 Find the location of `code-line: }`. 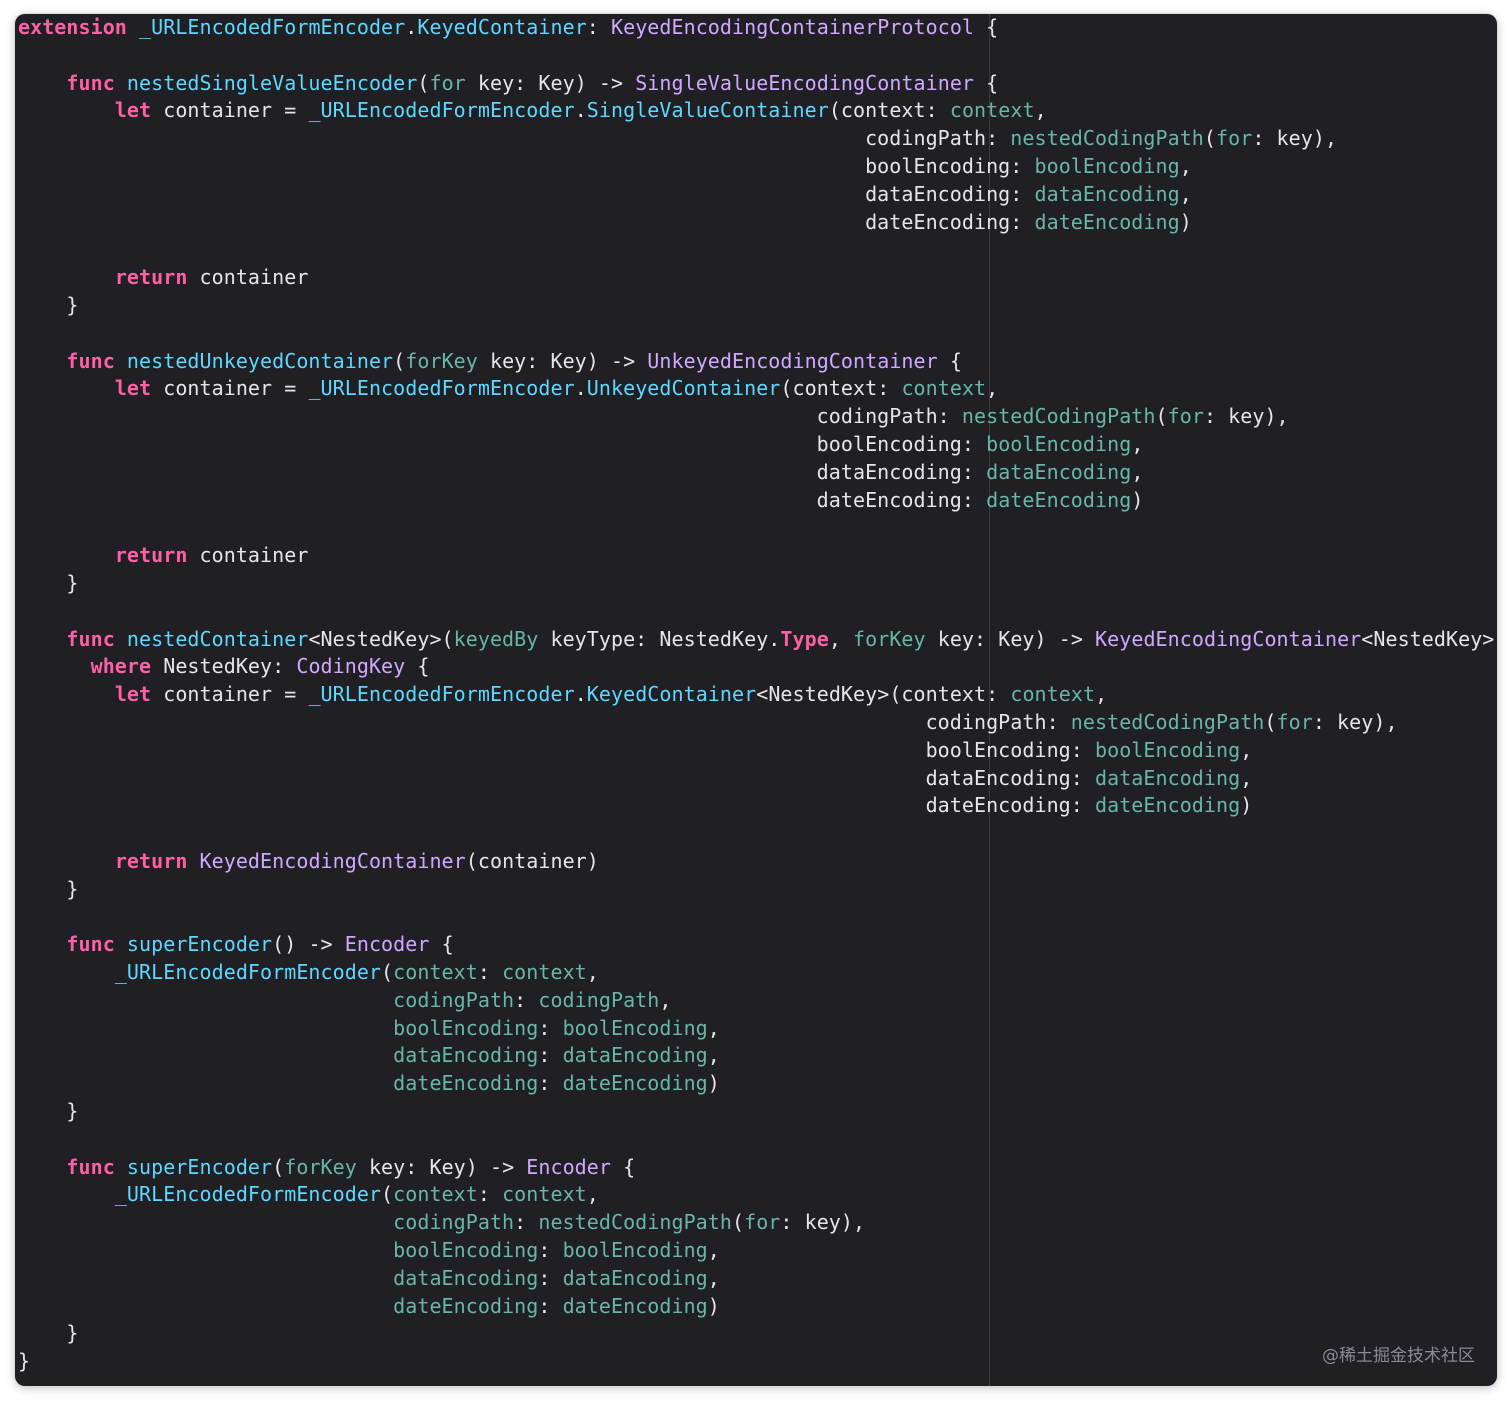

code-line: } is located at coordinates (756, 1112).